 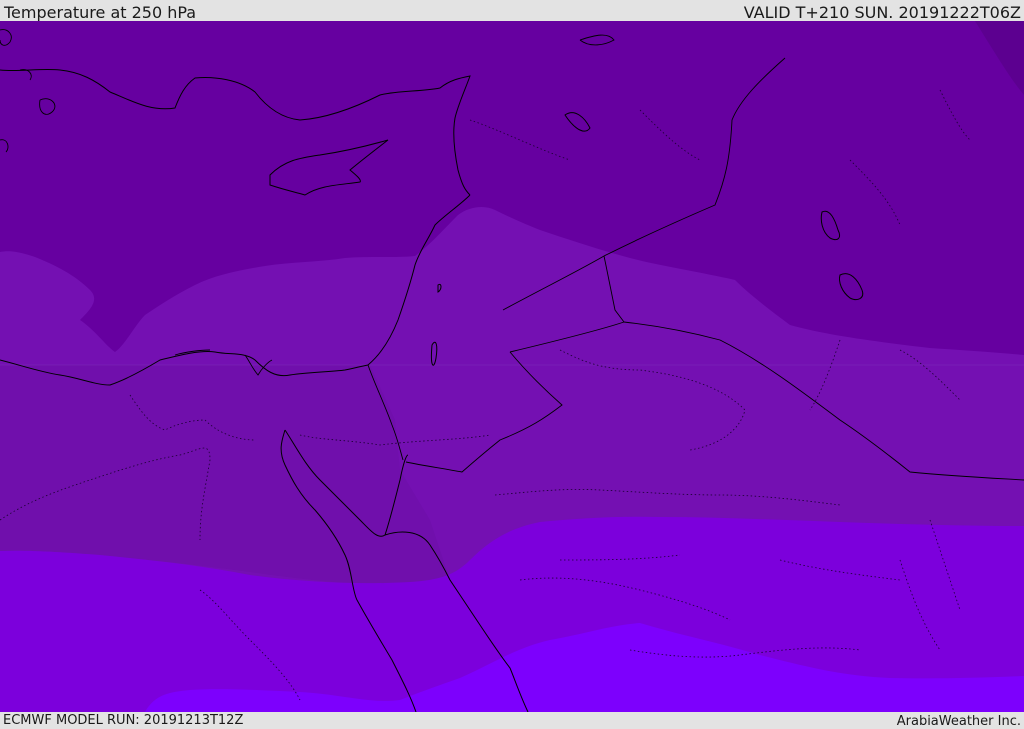 I want to click on model-run-label: ECMWF MODEL RUN: 20191213T12Z, so click(x=123, y=720).